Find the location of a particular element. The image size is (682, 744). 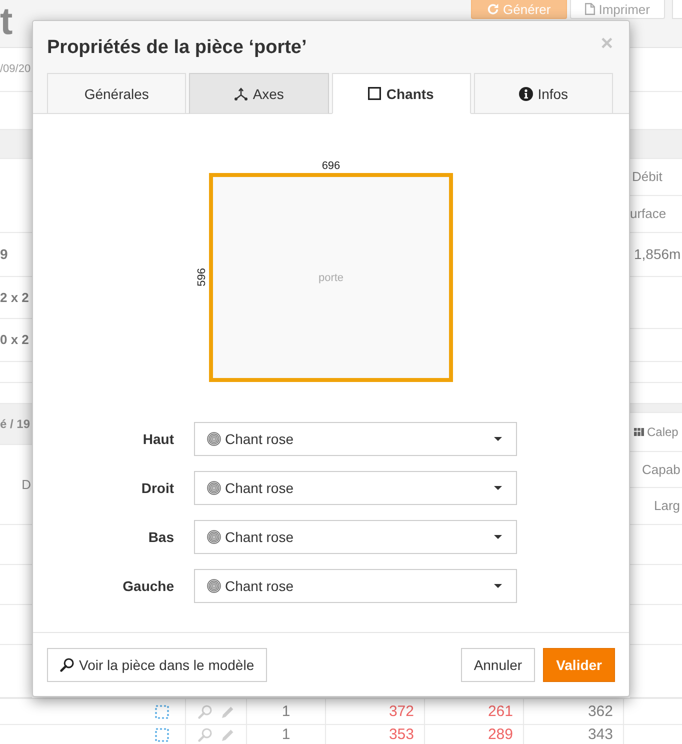

width-dimension: 696 is located at coordinates (331, 166).